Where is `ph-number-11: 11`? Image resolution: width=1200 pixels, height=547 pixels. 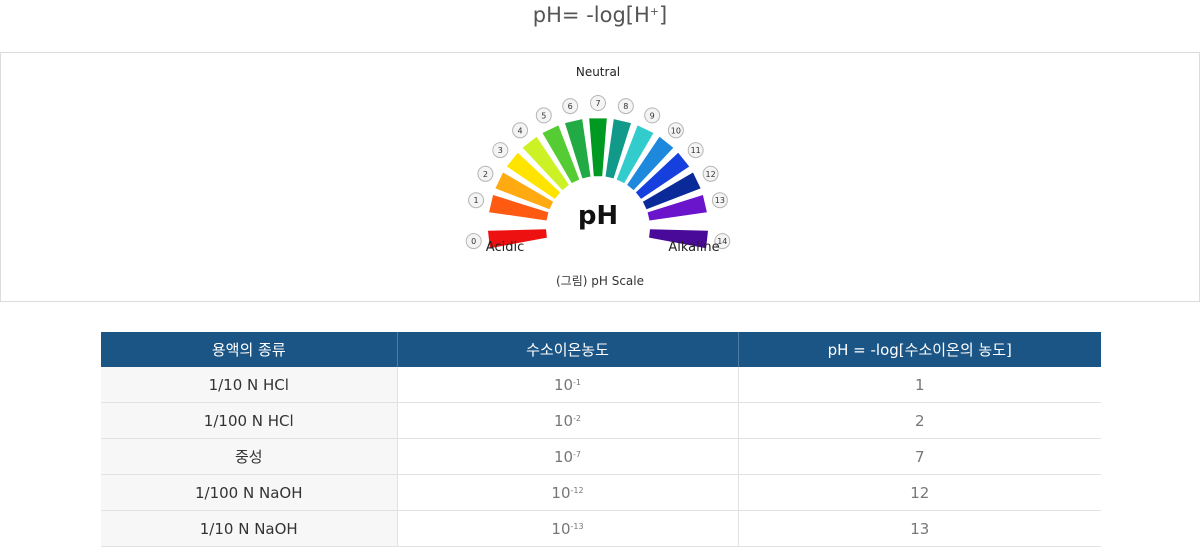
ph-number-11: 11 is located at coordinates (696, 150).